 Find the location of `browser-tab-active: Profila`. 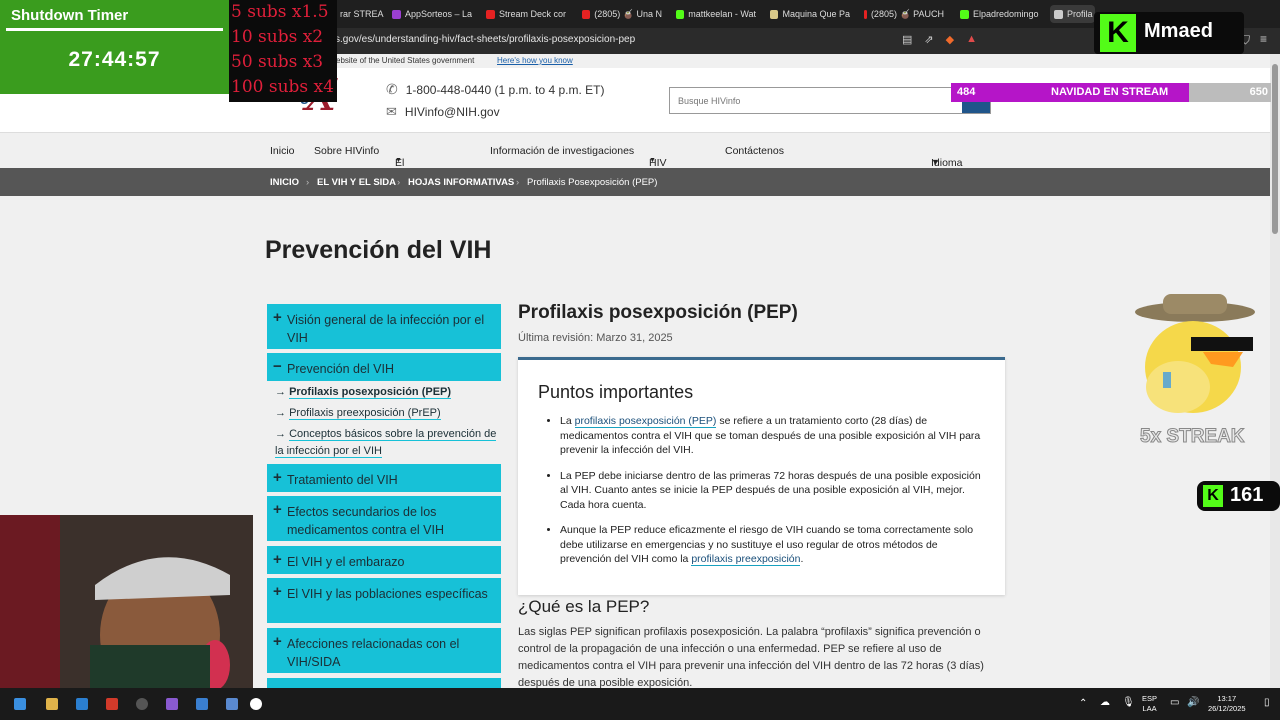

browser-tab-active: Profila is located at coordinates (1072, 14).